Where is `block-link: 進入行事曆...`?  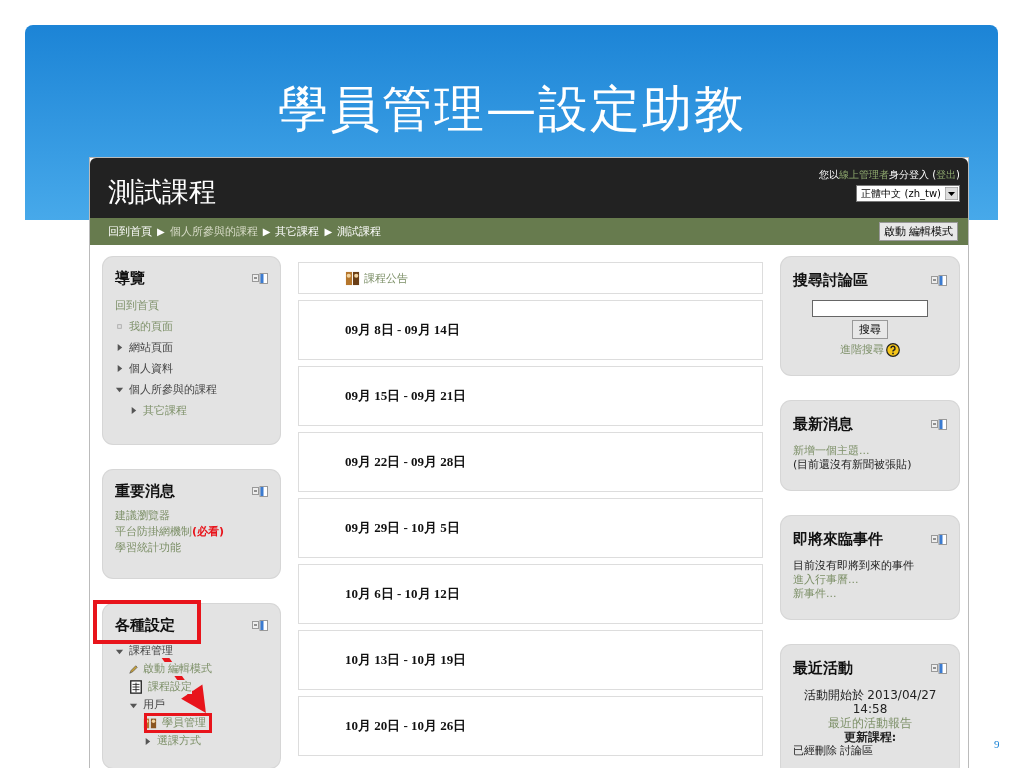
block-link: 進入行事曆... is located at coordinates (870, 580).